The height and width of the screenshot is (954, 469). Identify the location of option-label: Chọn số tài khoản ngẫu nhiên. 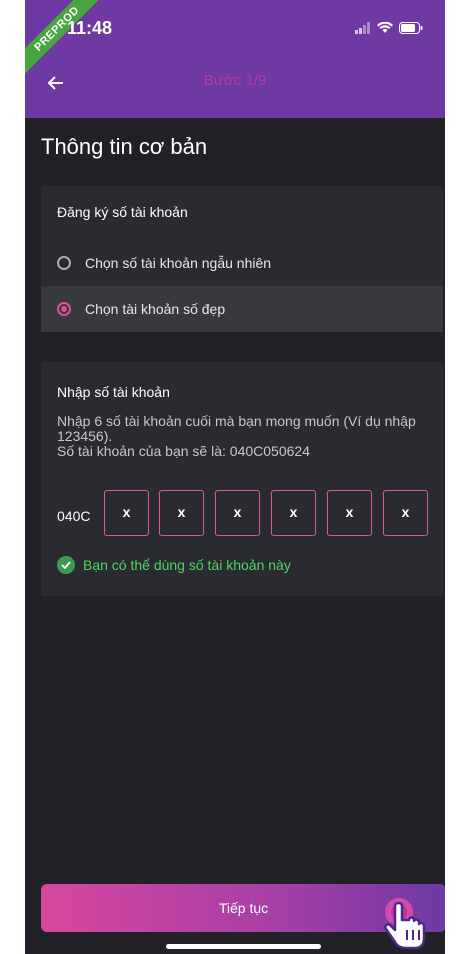
(178, 263).